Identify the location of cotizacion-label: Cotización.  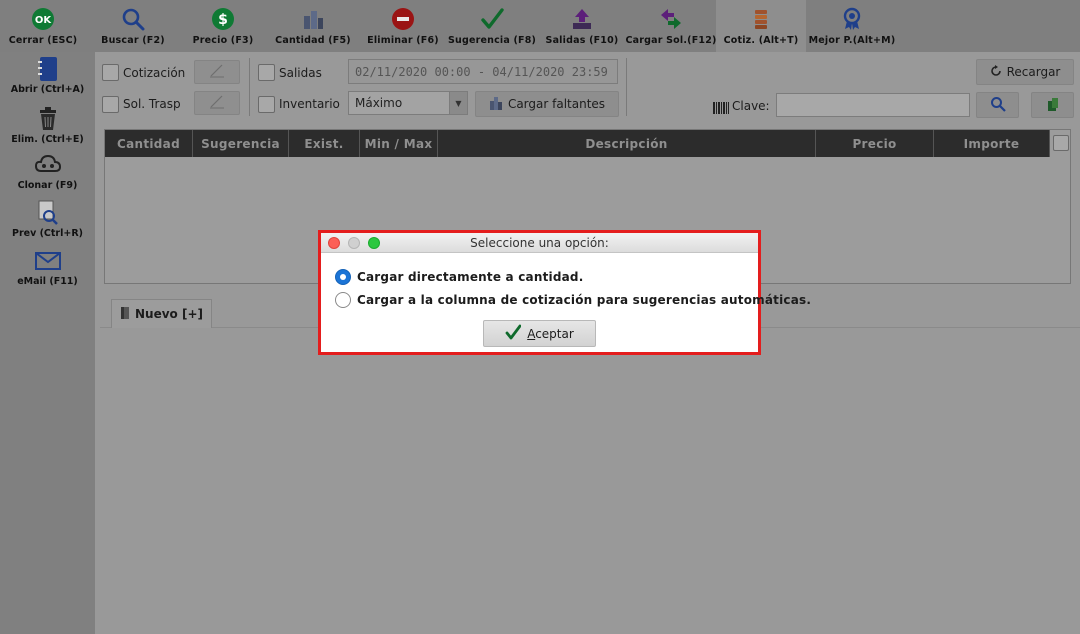
(154, 73).